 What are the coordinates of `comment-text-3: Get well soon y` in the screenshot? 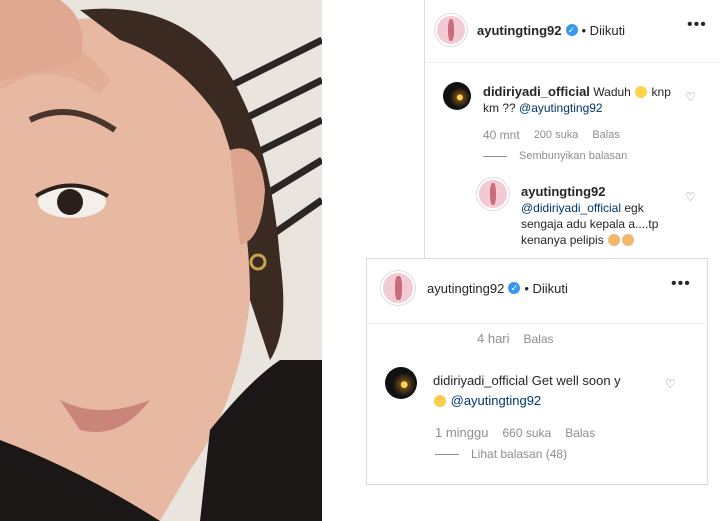 It's located at (576, 380).